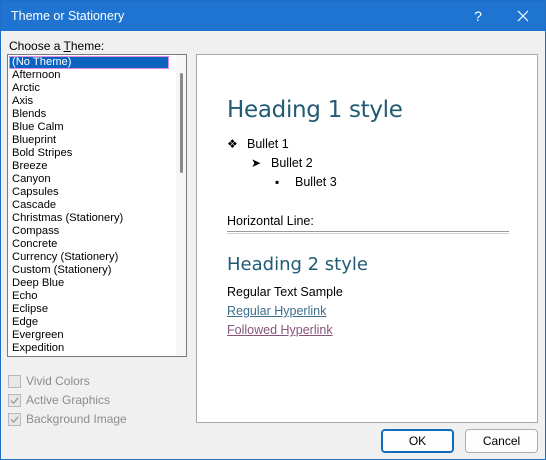 This screenshot has height=460, width=546. I want to click on theme-list-item: Currency (Stationery), so click(89, 257).